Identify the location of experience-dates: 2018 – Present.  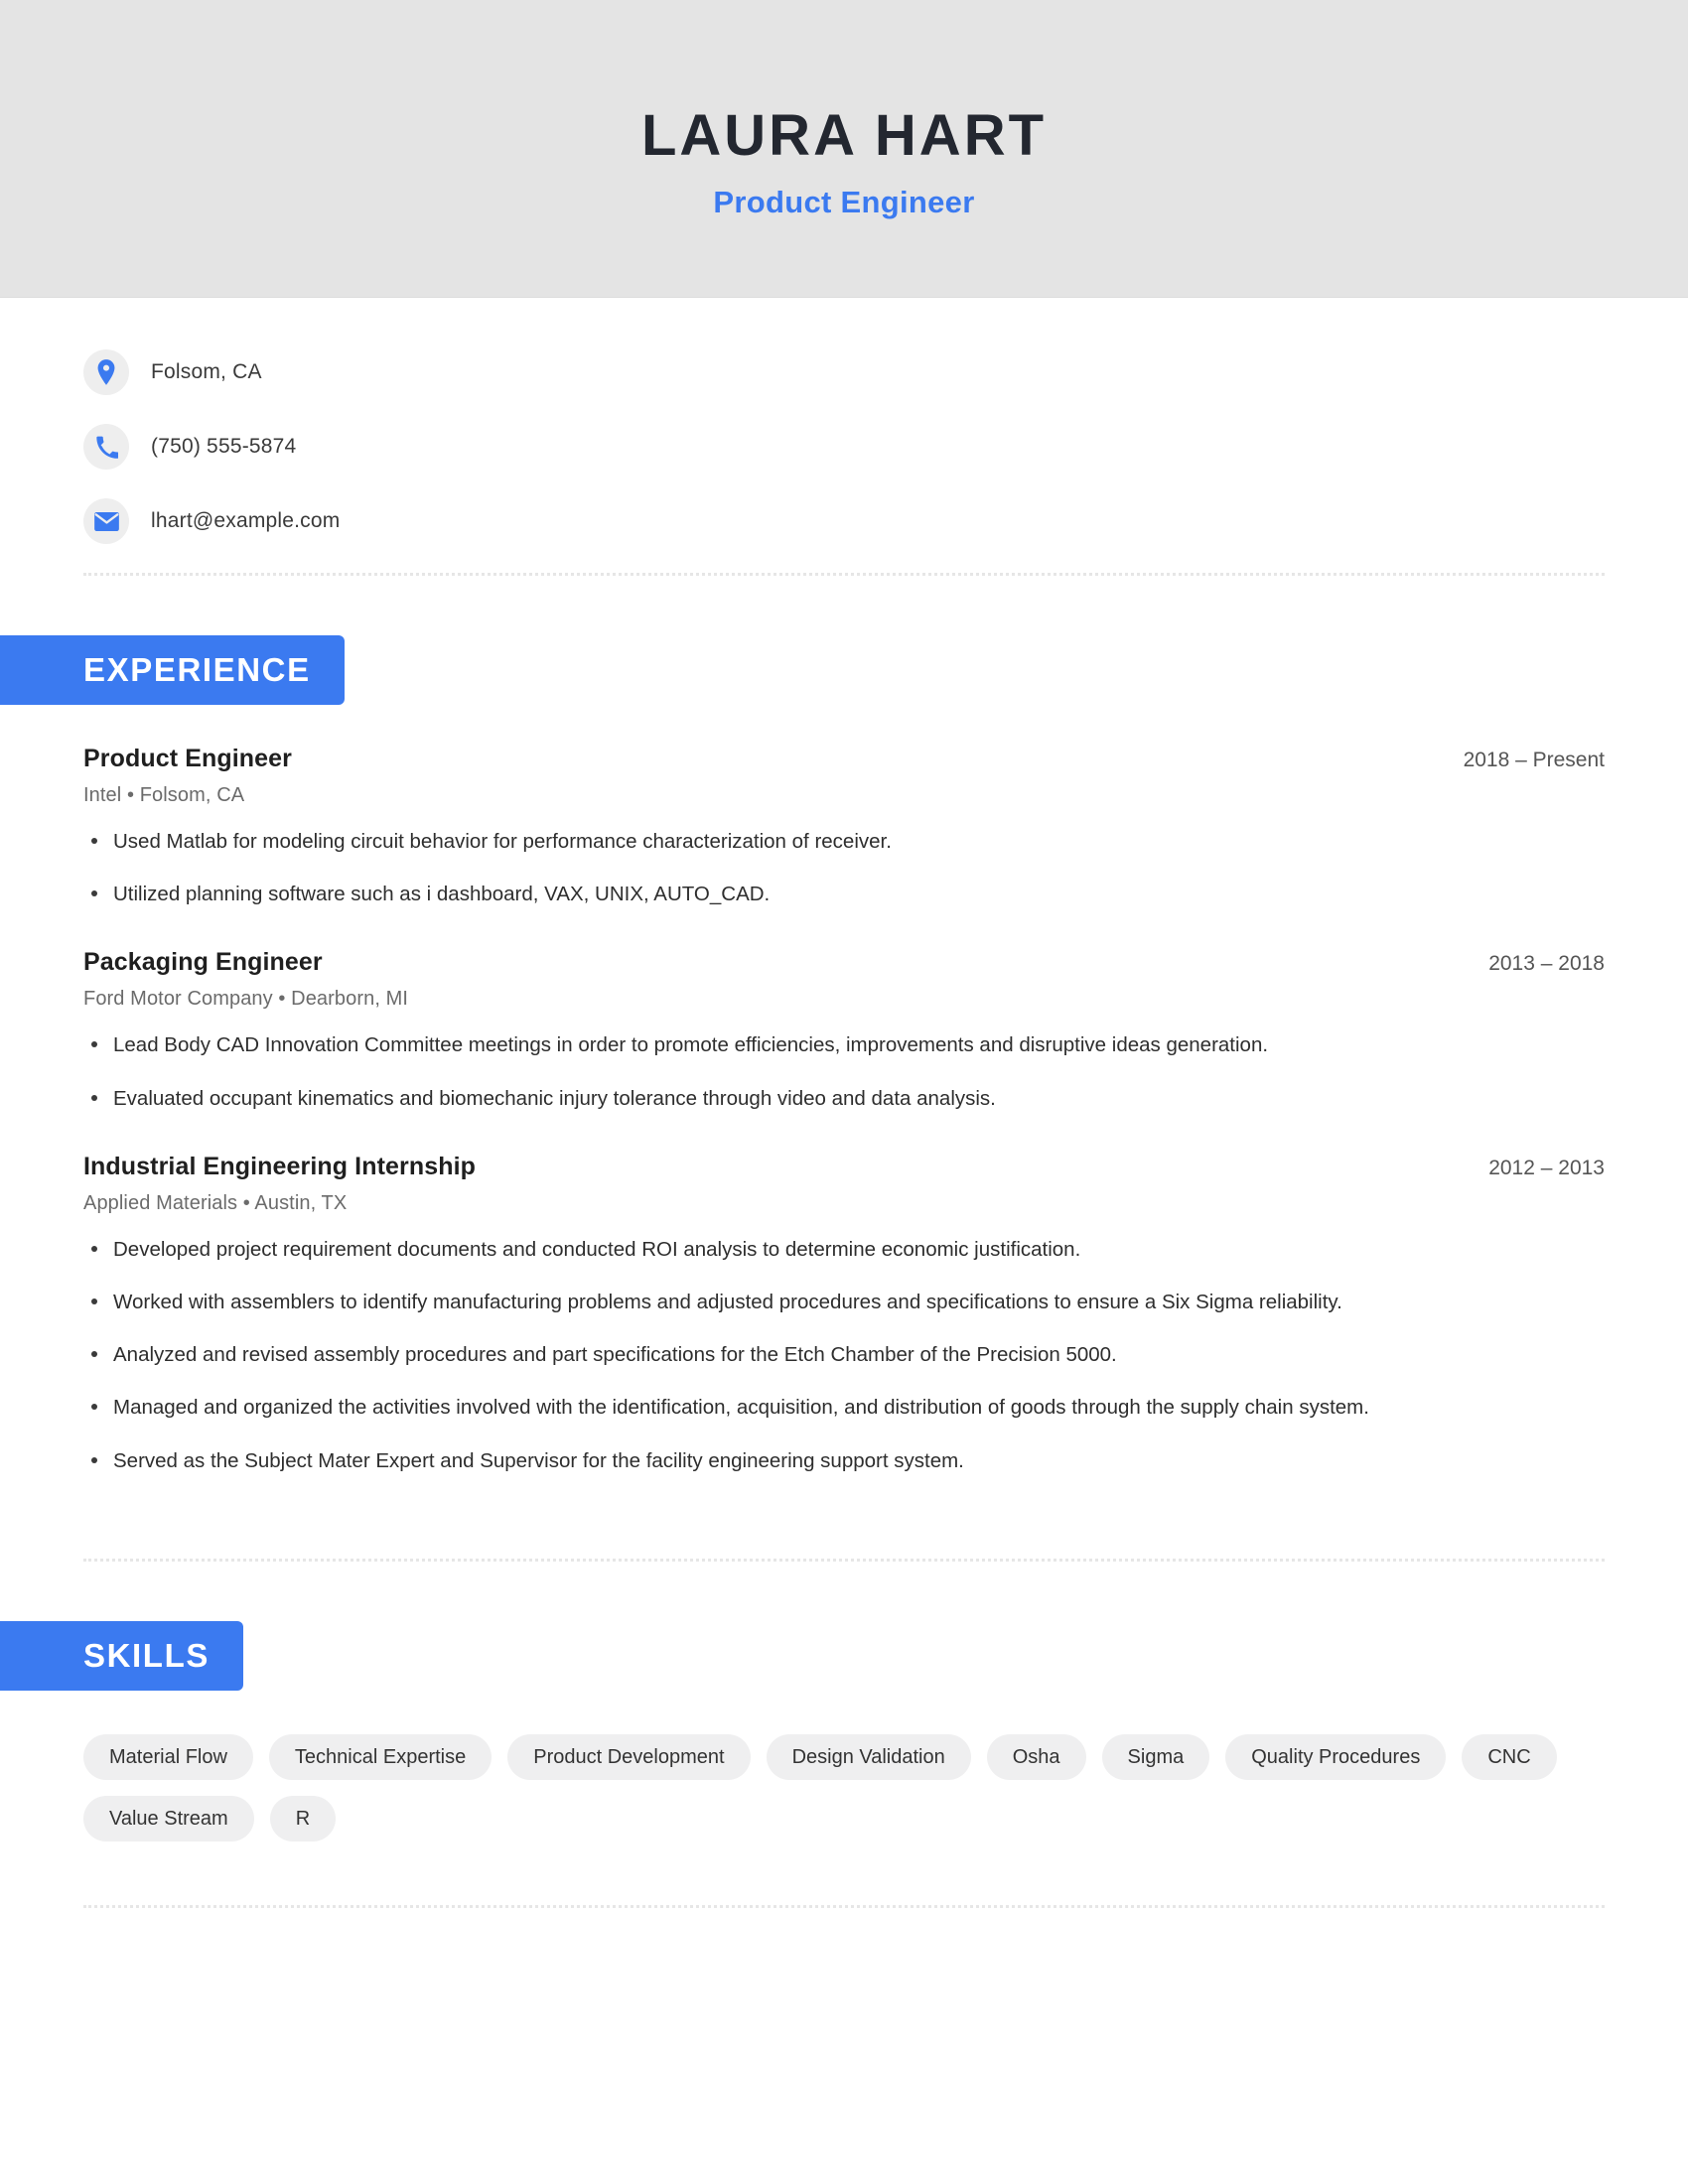
(1534, 760).